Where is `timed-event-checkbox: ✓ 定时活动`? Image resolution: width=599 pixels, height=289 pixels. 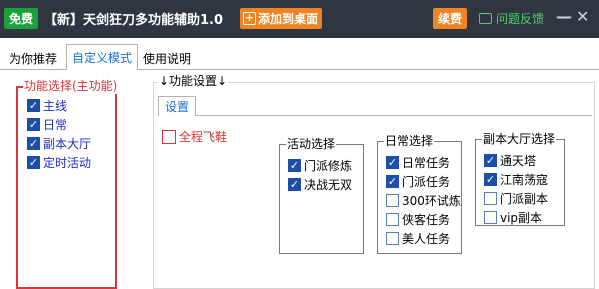 timed-event-checkbox: ✓ 定时活动 is located at coordinates (59, 162).